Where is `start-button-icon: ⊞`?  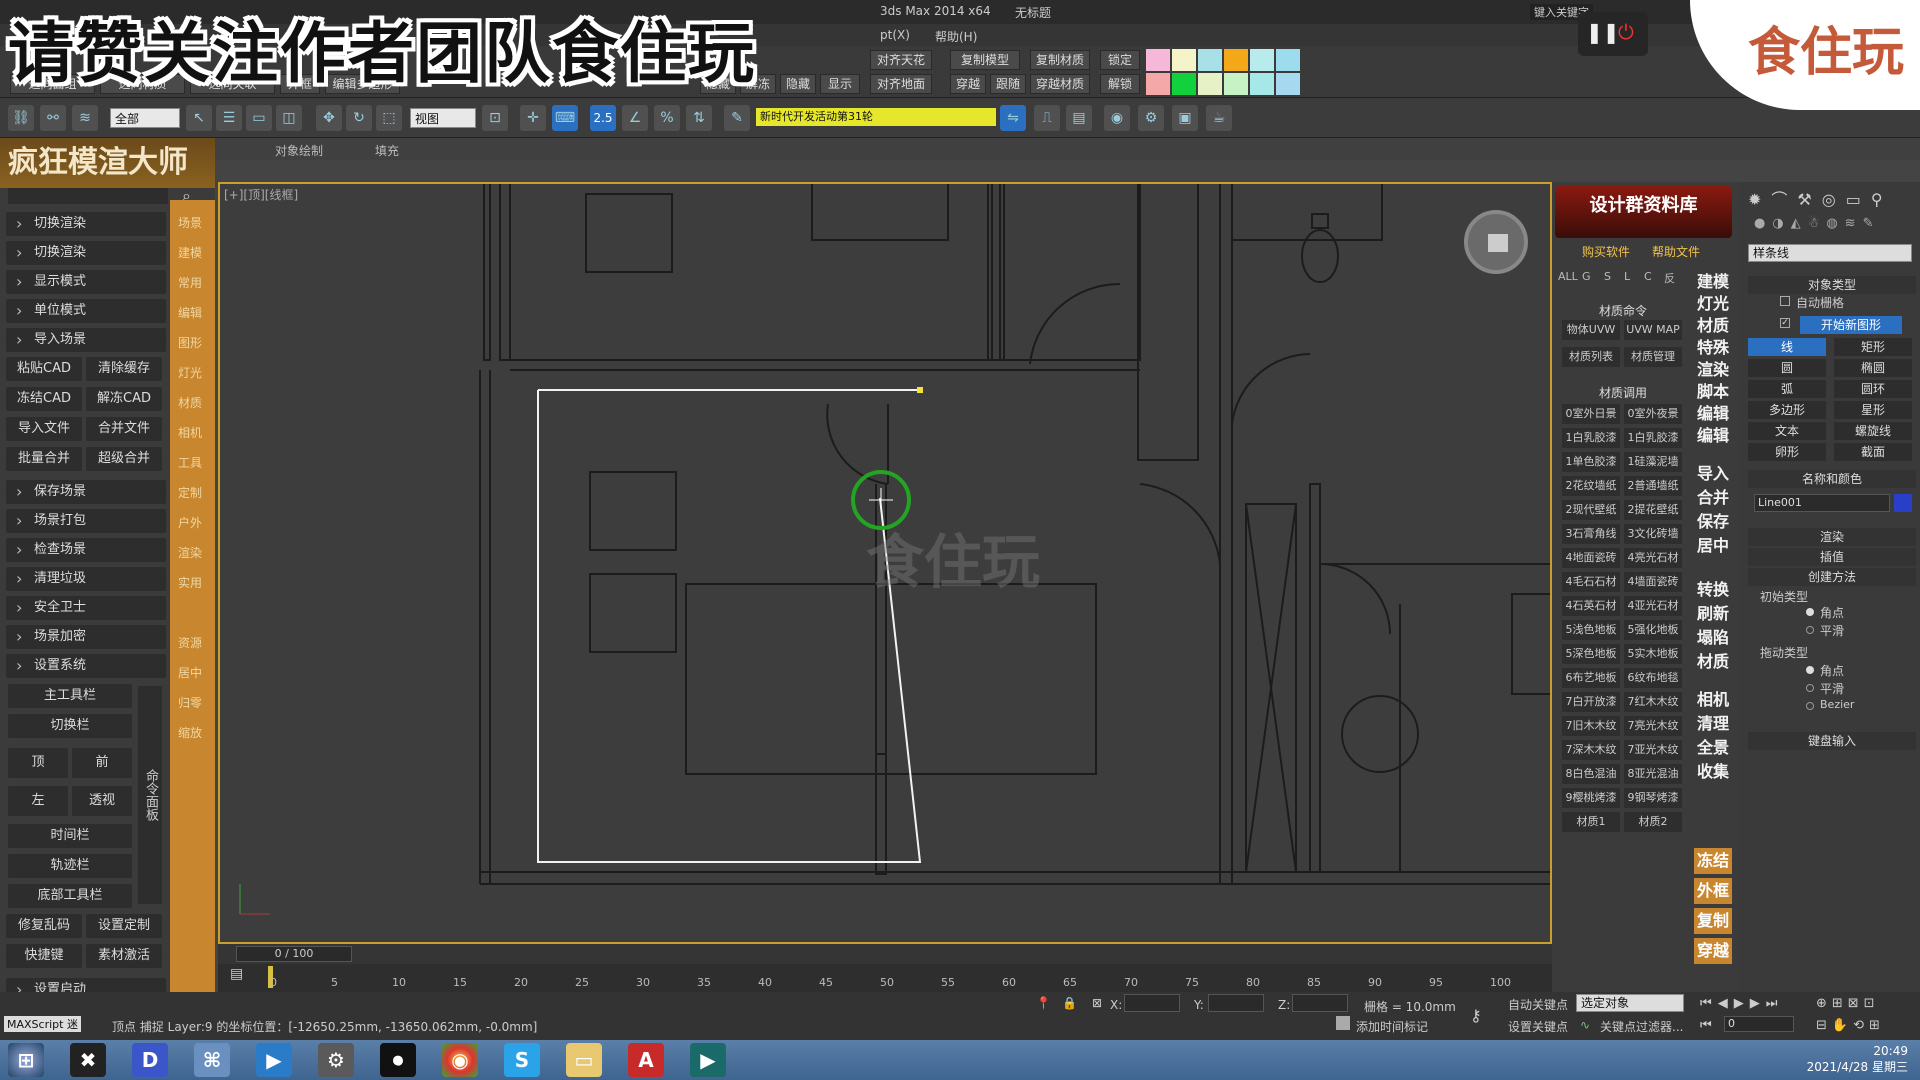 start-button-icon: ⊞ is located at coordinates (26, 1060).